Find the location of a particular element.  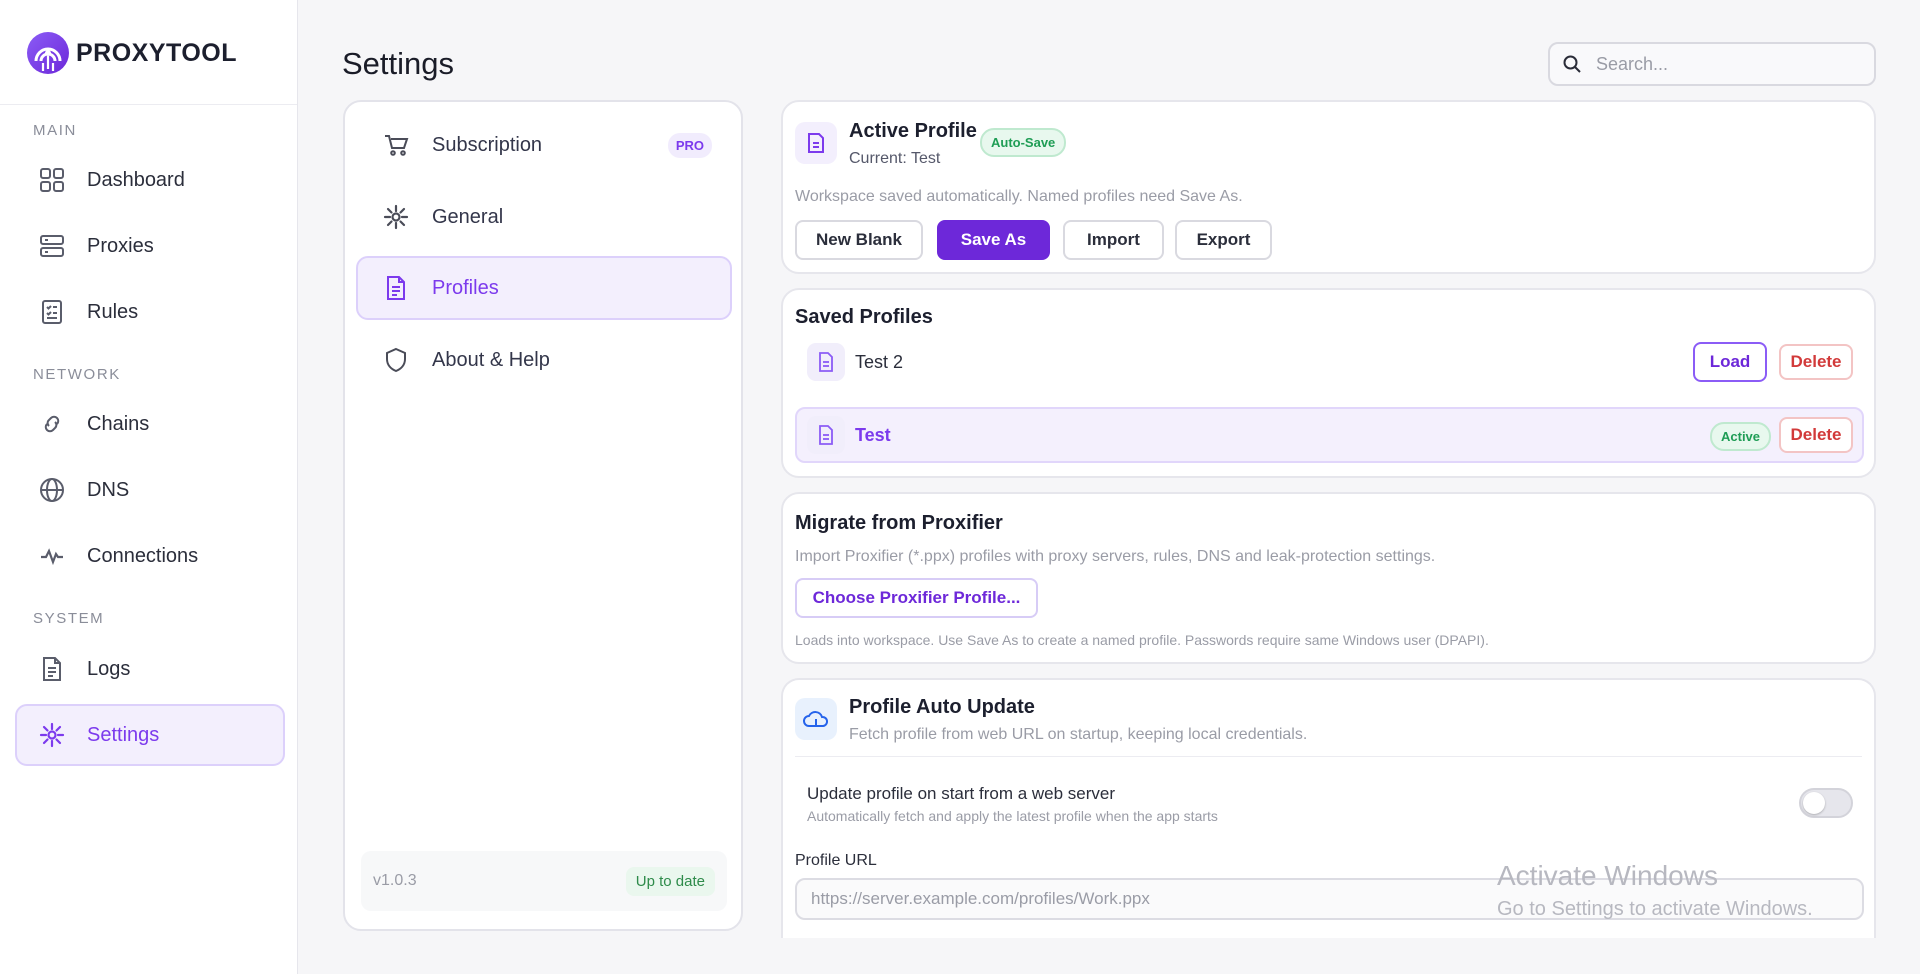

nav-section-system: SYSTEM is located at coordinates (69, 618).